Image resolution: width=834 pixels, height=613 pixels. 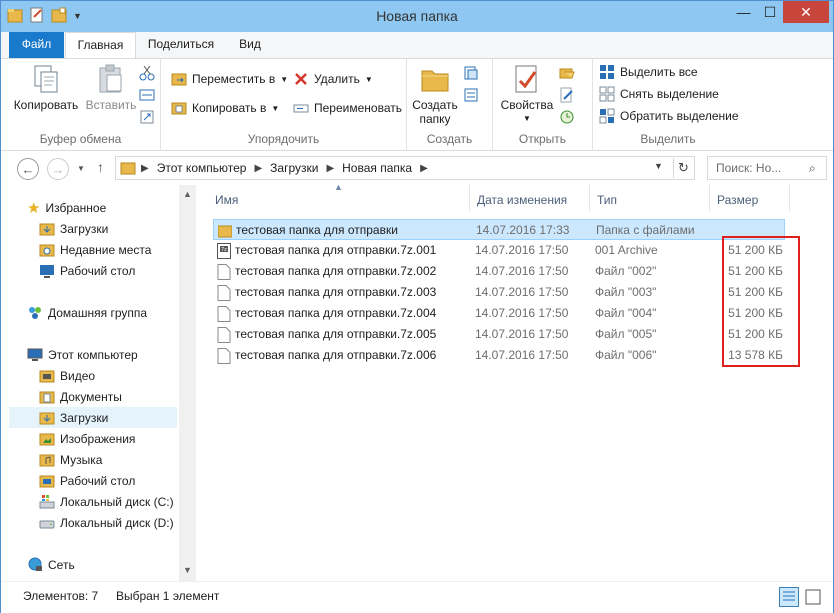 What do you see at coordinates (91, 396) in the screenshot?
I see `nav-documents-label: Документы` at bounding box center [91, 396].